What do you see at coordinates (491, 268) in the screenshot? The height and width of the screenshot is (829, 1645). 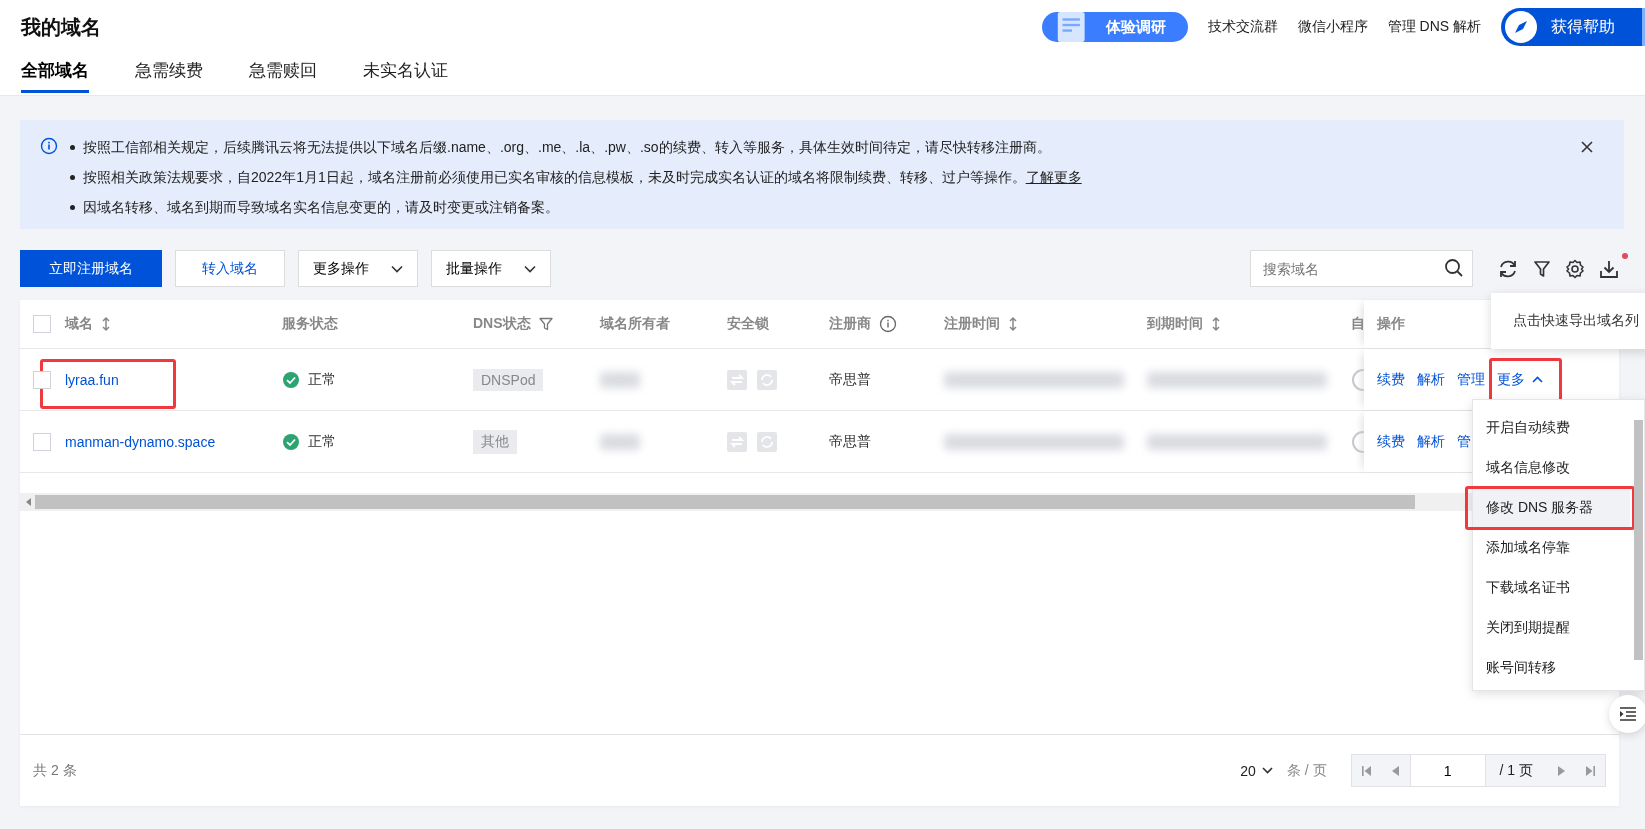 I see `dropdown-button: 批量操作` at bounding box center [491, 268].